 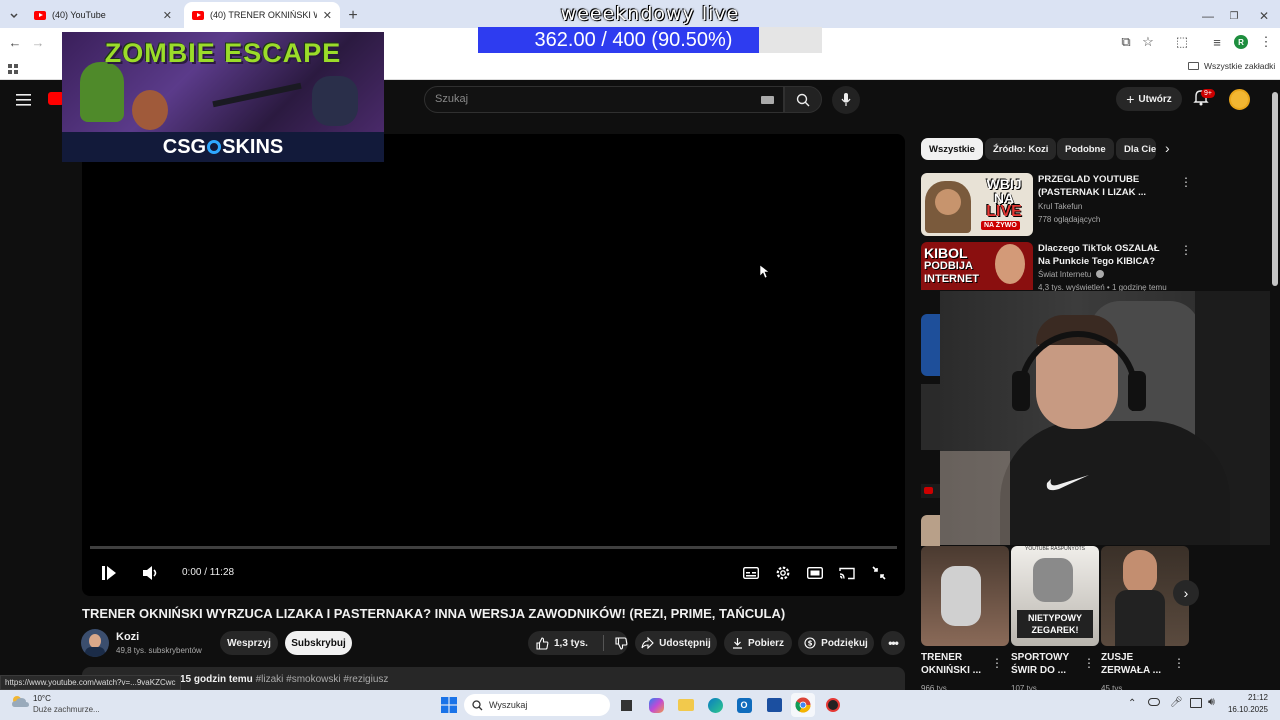 What do you see at coordinates (537, 705) in the screenshot?
I see `taskbar-search-input: Wyszukaj` at bounding box center [537, 705].